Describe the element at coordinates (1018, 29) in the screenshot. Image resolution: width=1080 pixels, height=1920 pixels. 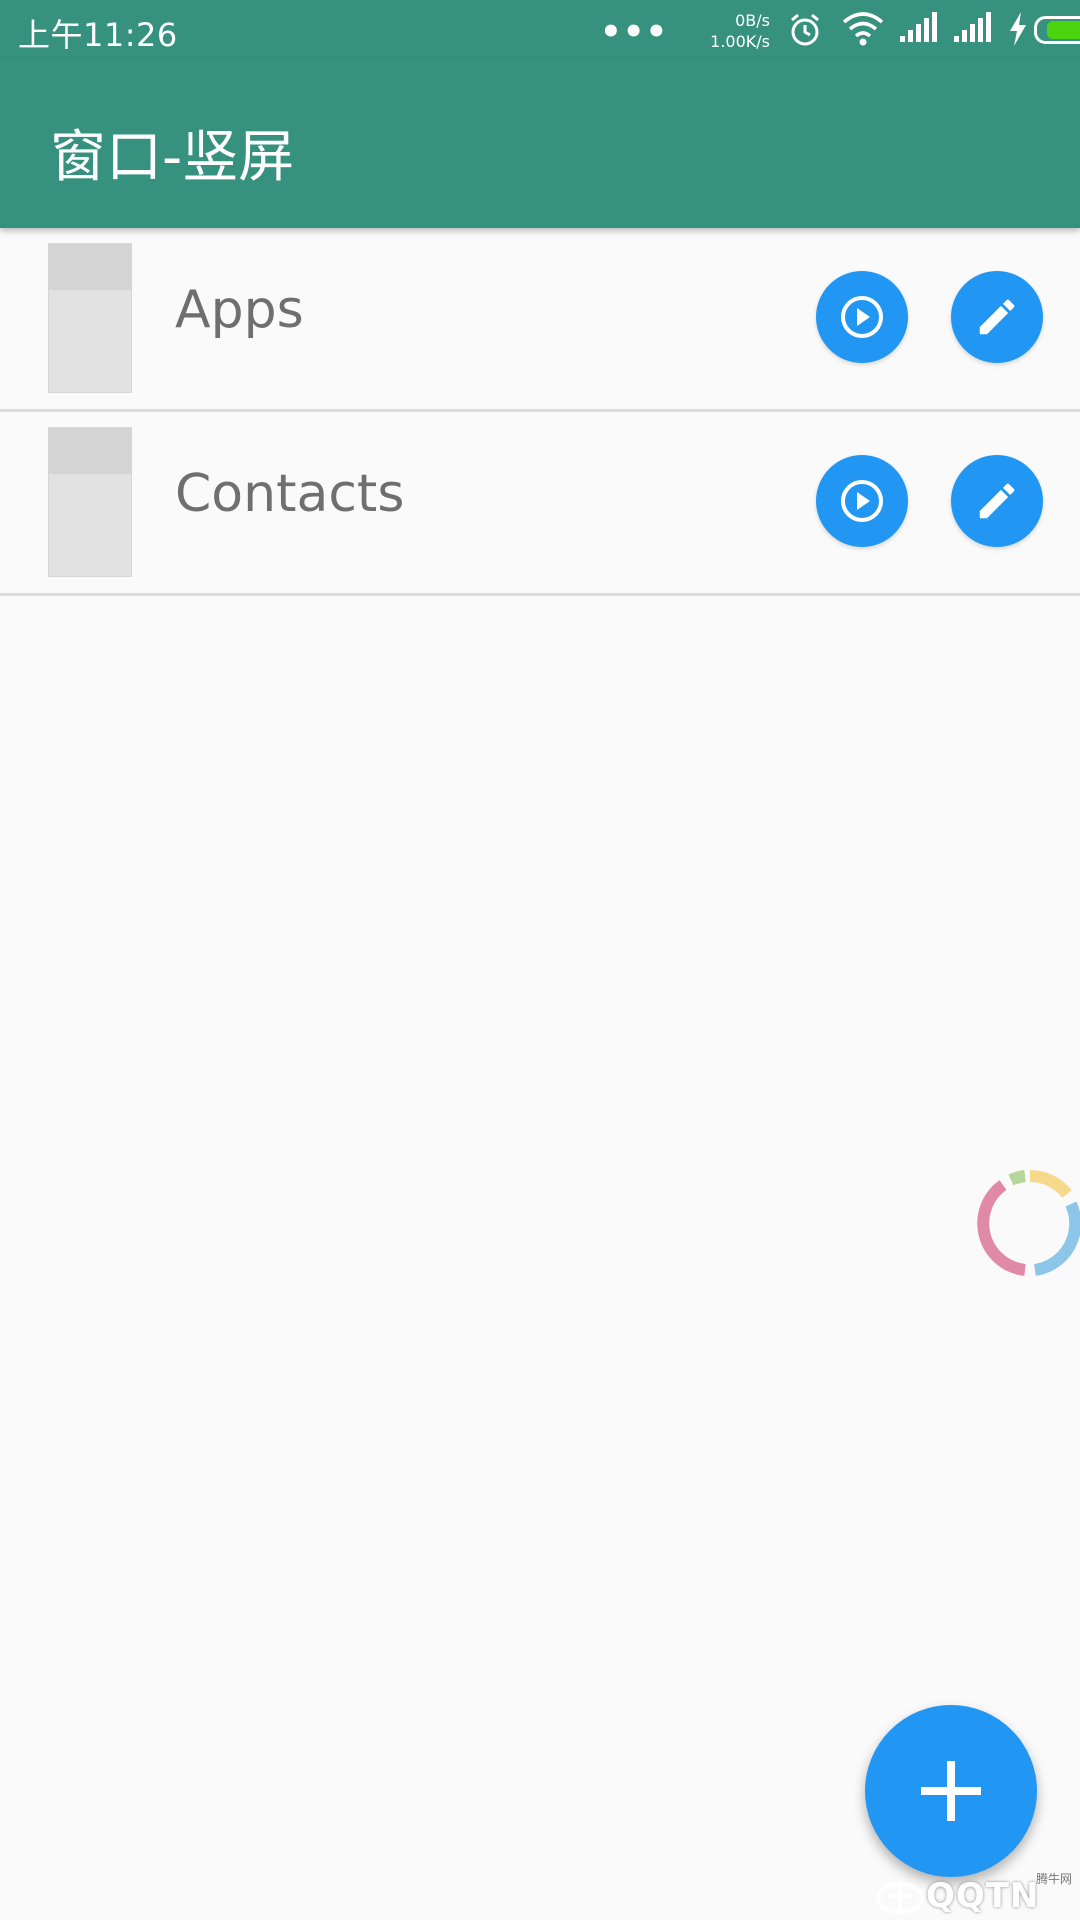
I see `charging-icon` at that location.